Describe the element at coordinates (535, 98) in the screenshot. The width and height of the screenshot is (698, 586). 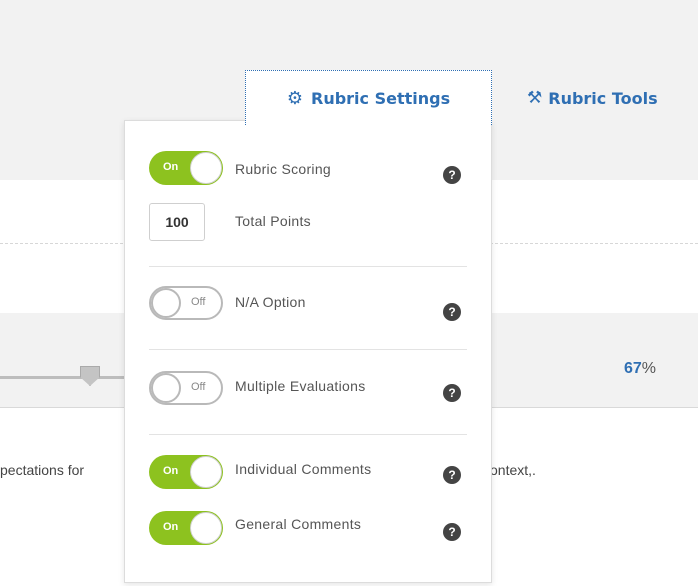
I see `tools-icon: ⚒` at that location.